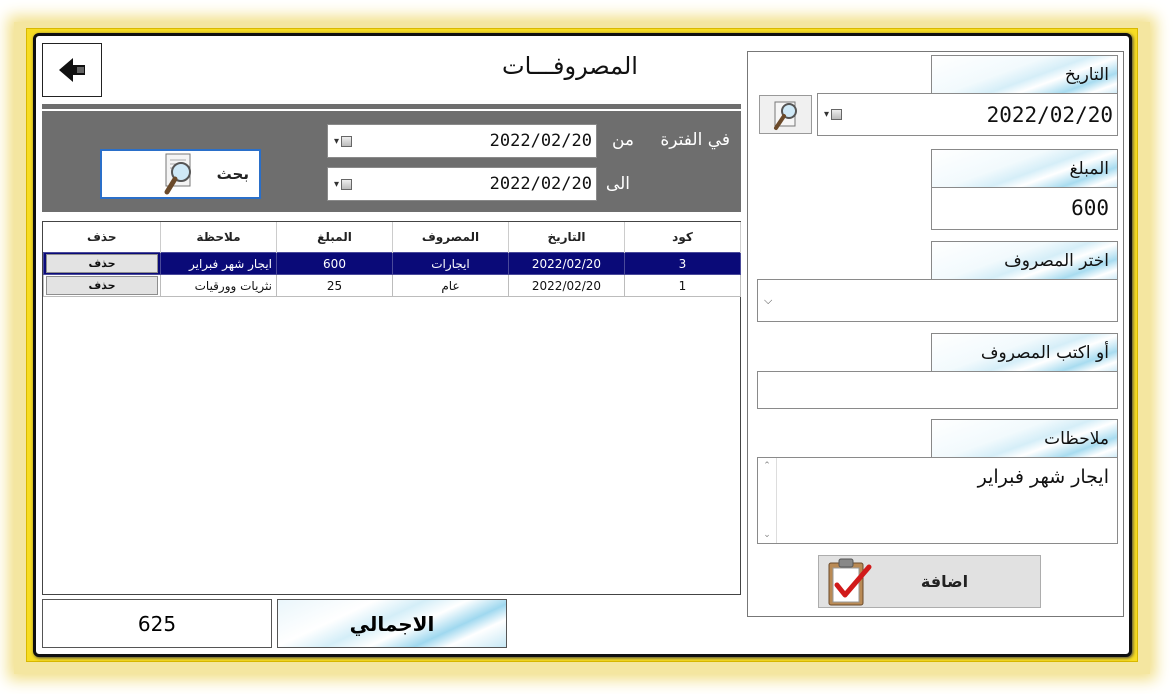 The height and width of the screenshot is (694, 1173). Describe the element at coordinates (462, 141) in the screenshot. I see `from-date-picker: ▾ 2022/02/20` at that location.